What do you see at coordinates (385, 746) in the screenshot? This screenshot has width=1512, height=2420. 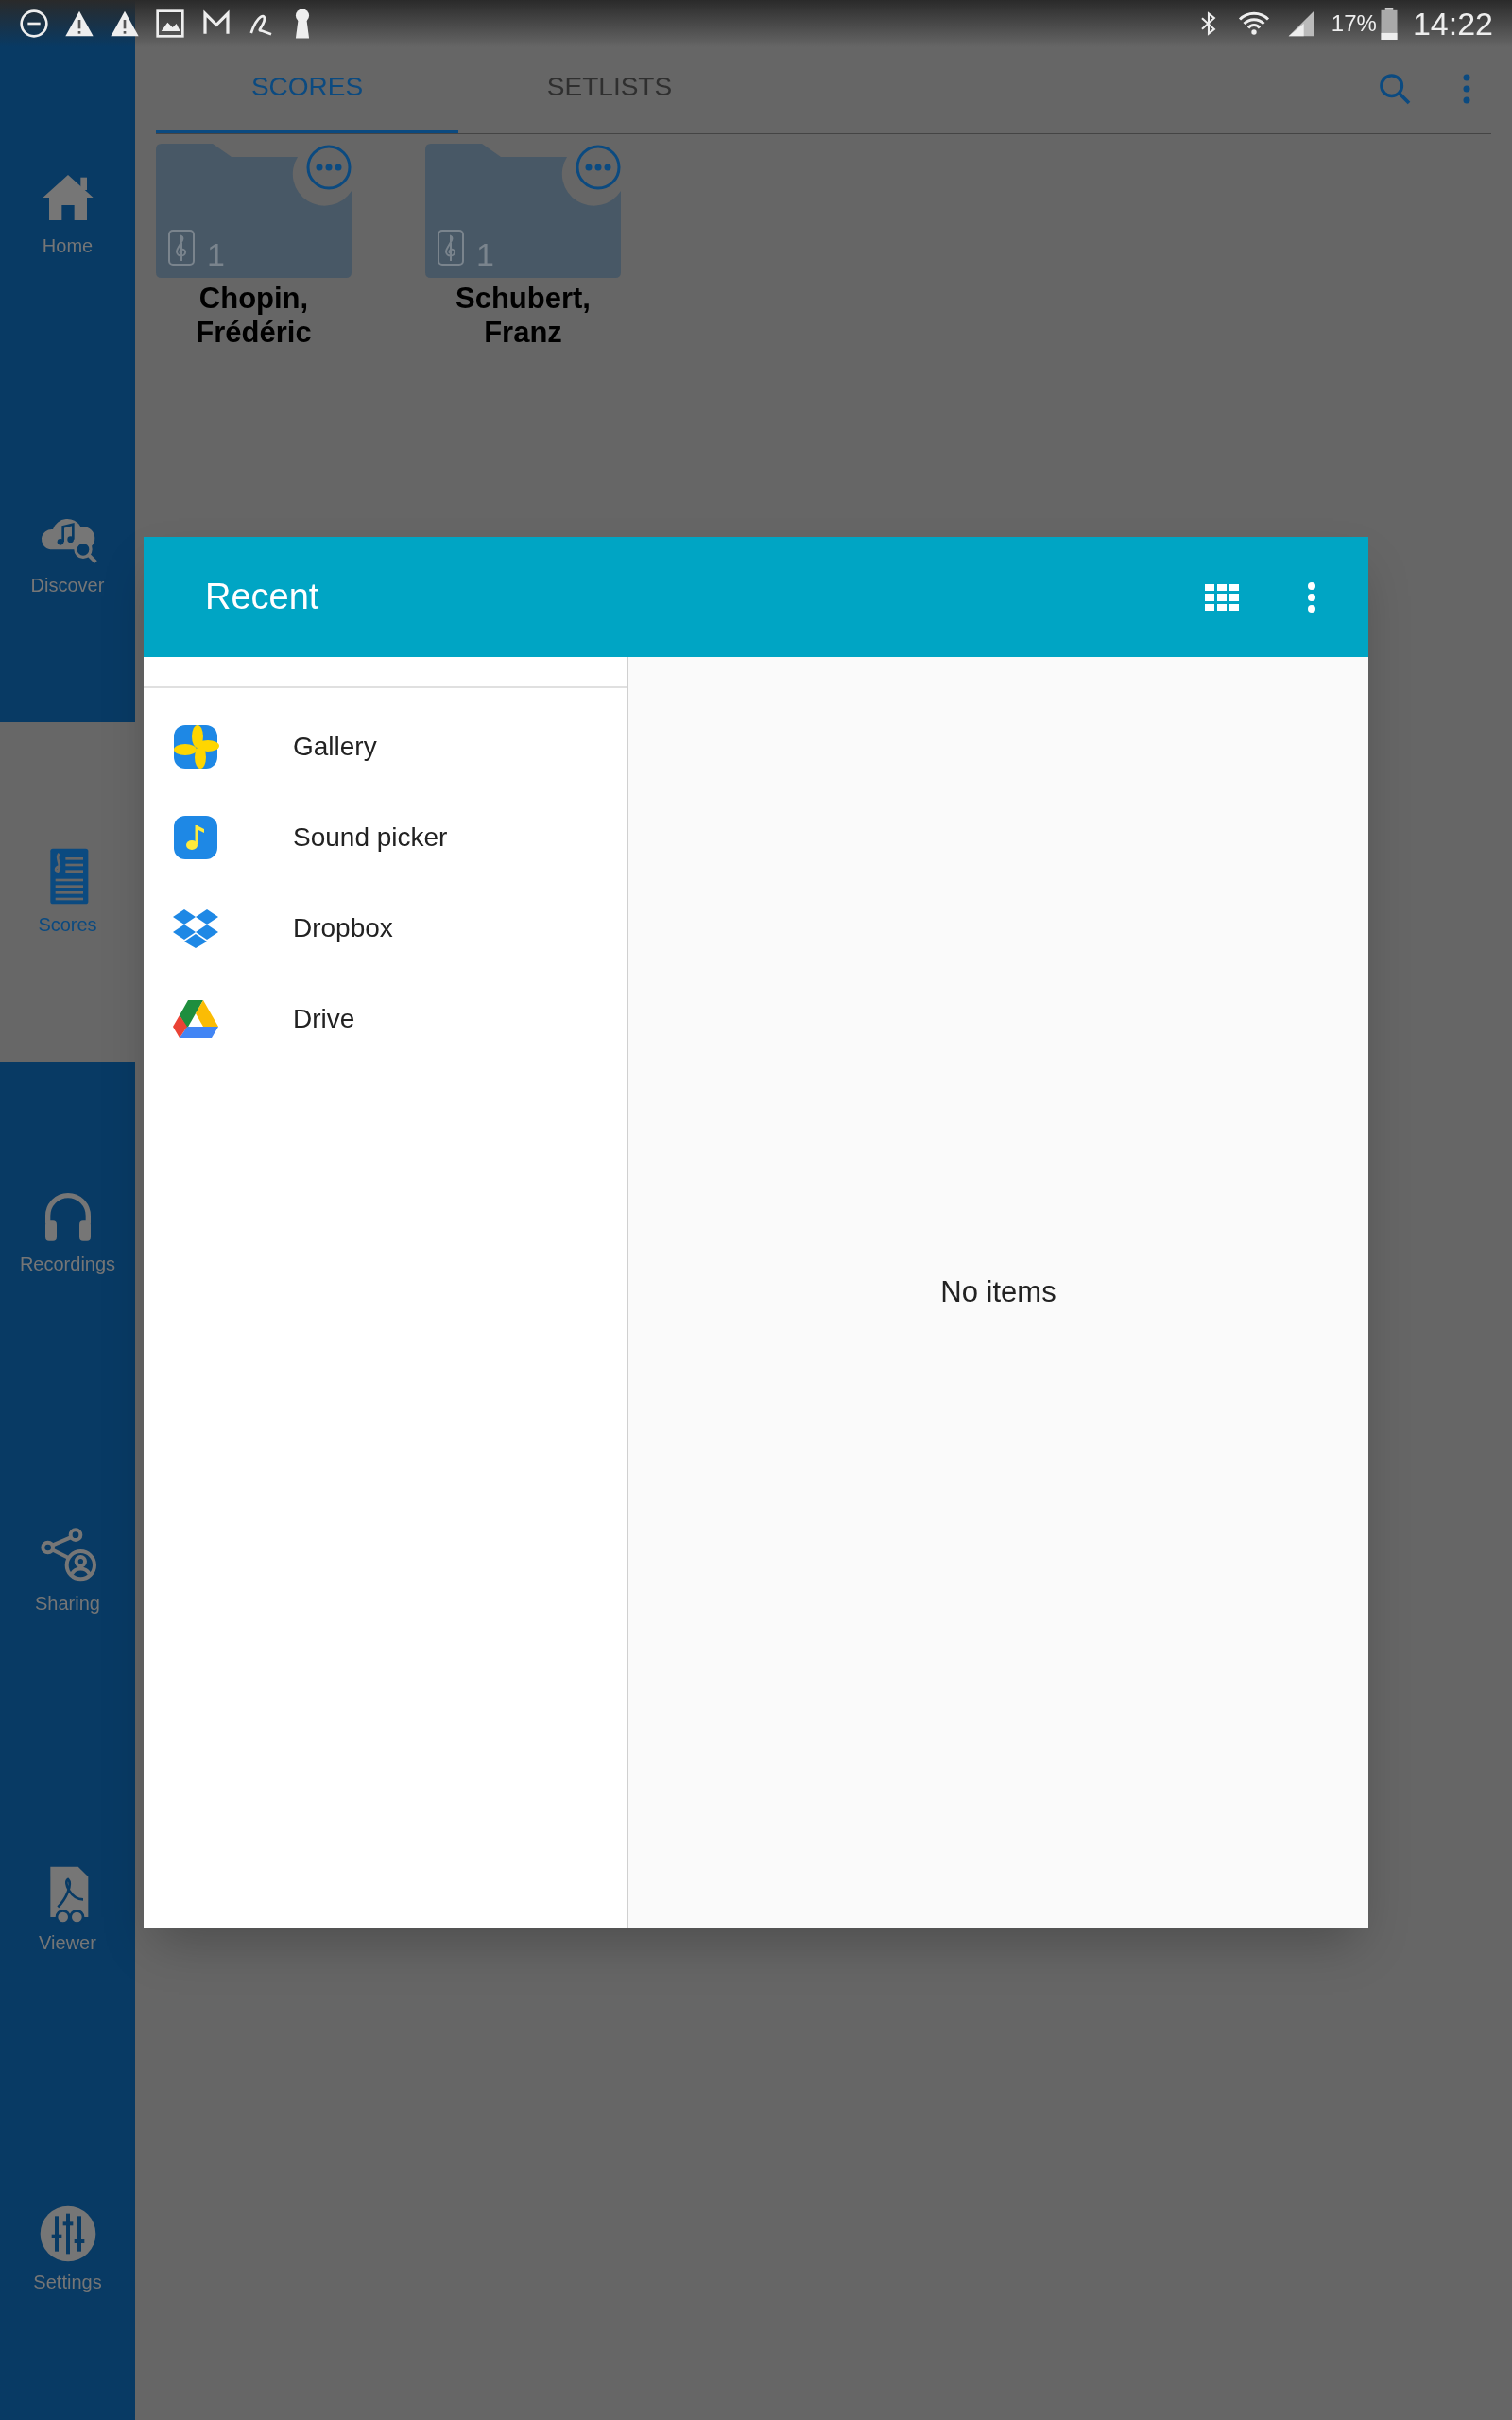 I see `root-item: Gallery` at bounding box center [385, 746].